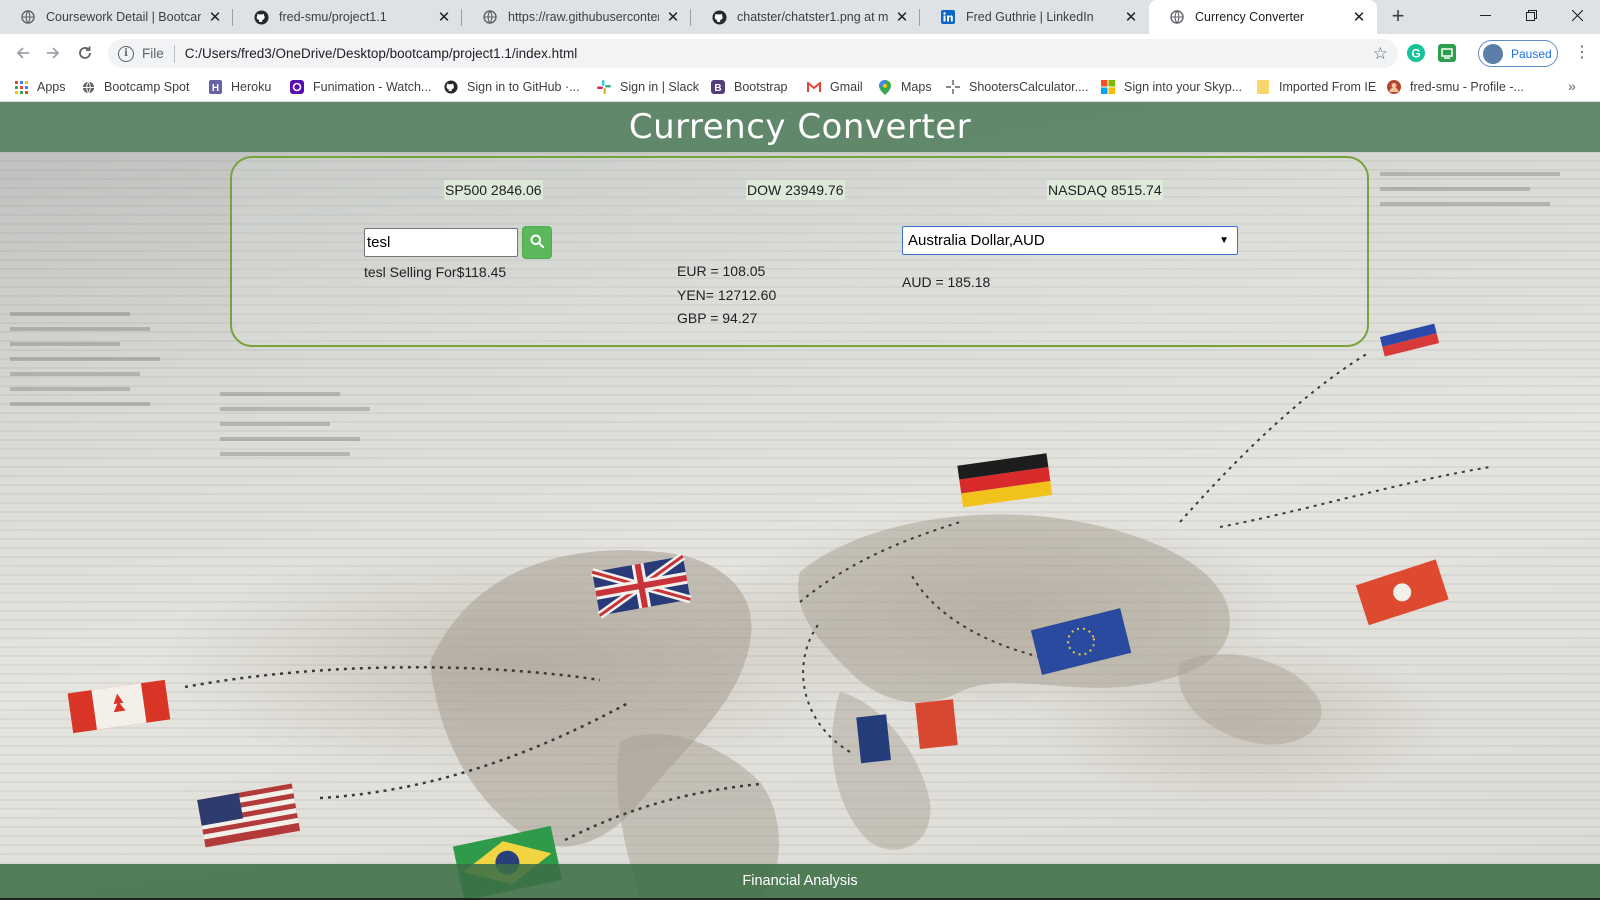 The image size is (1600, 900). What do you see at coordinates (23, 53) in the screenshot?
I see `back-icon` at bounding box center [23, 53].